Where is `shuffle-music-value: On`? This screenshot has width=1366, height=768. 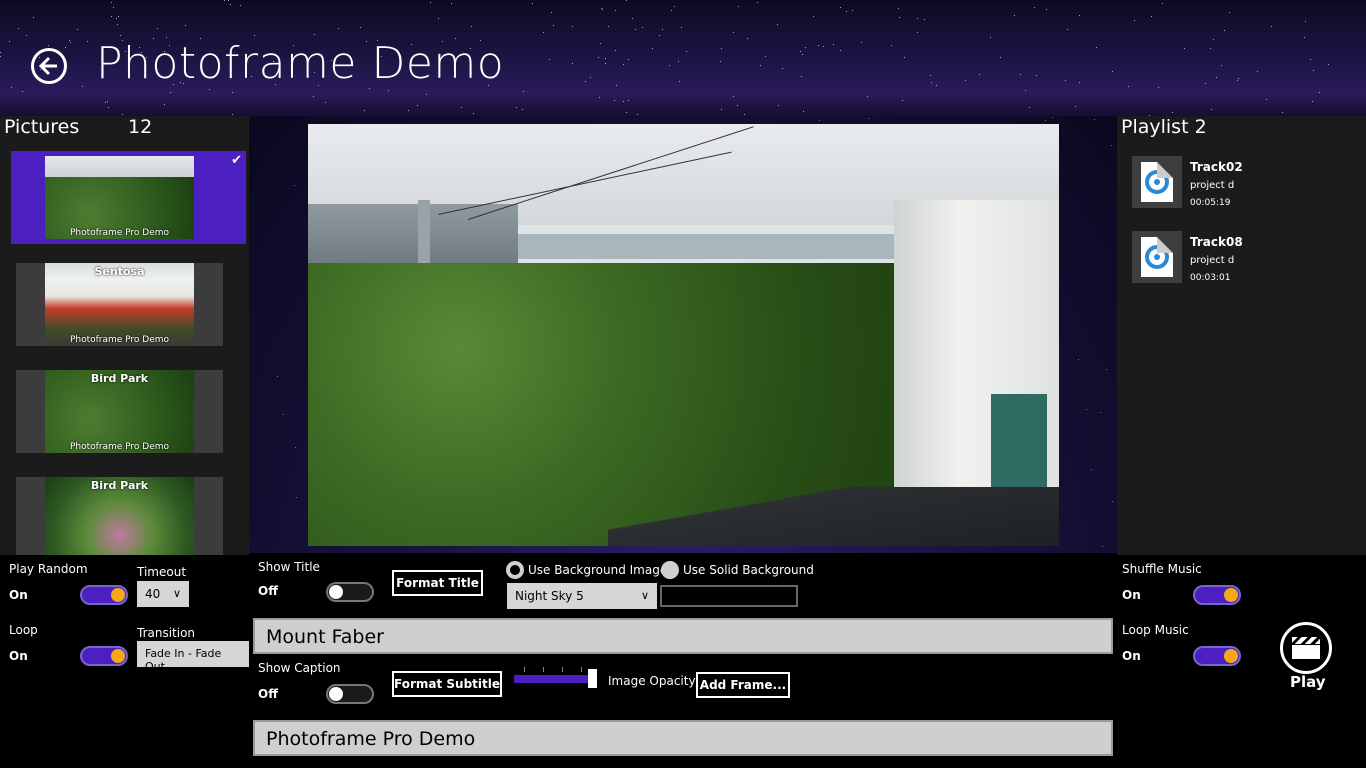
shuffle-music-value: On is located at coordinates (1131, 595).